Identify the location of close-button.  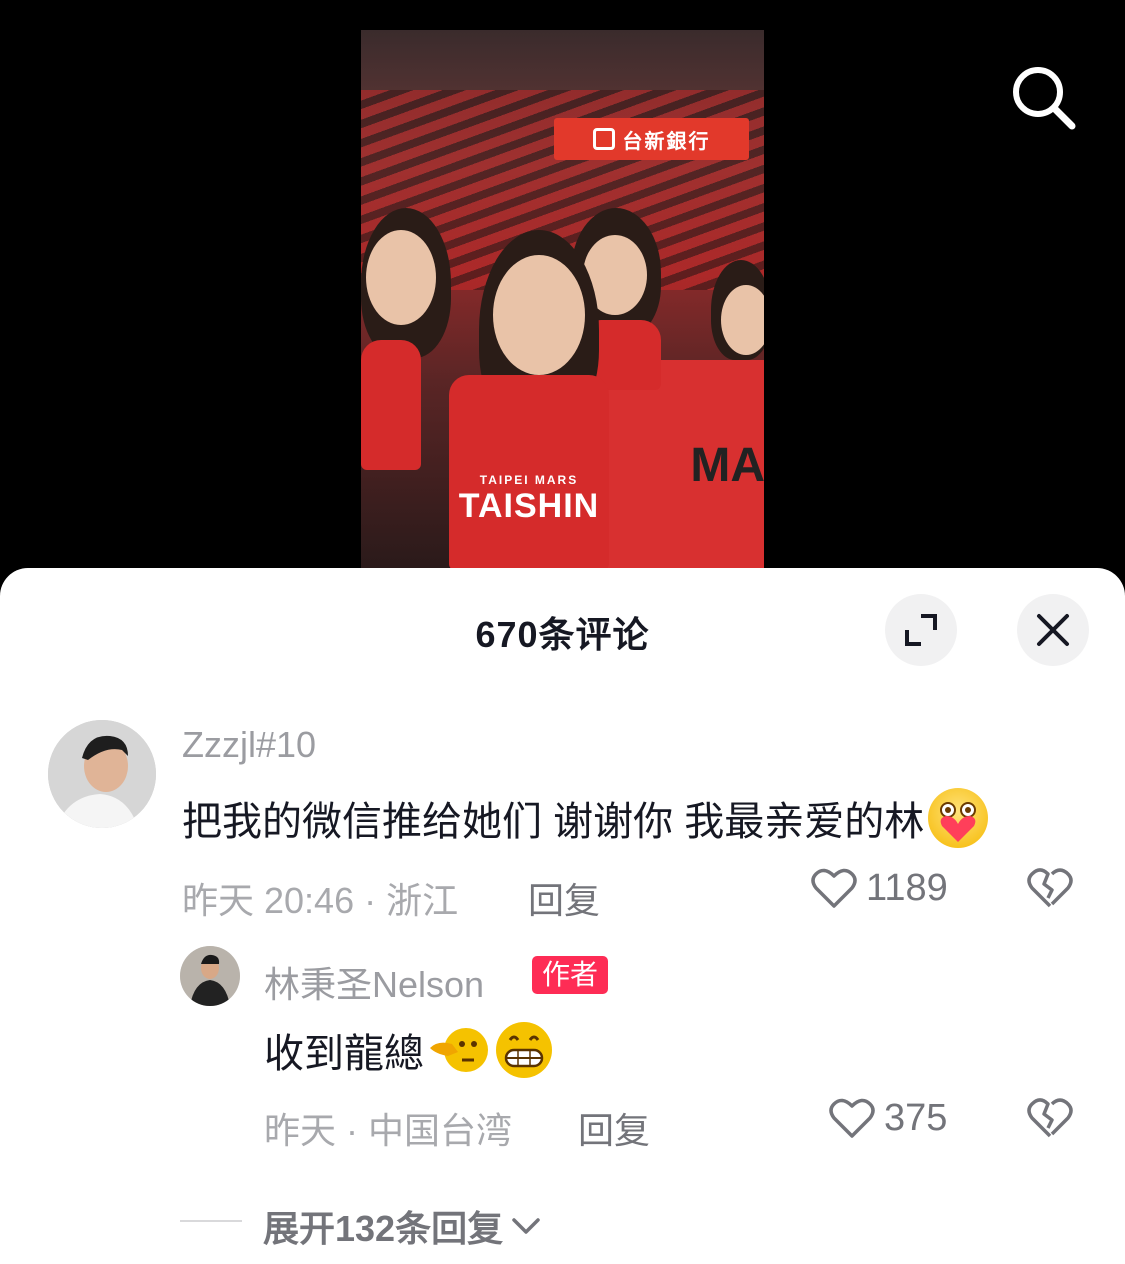
(1053, 630).